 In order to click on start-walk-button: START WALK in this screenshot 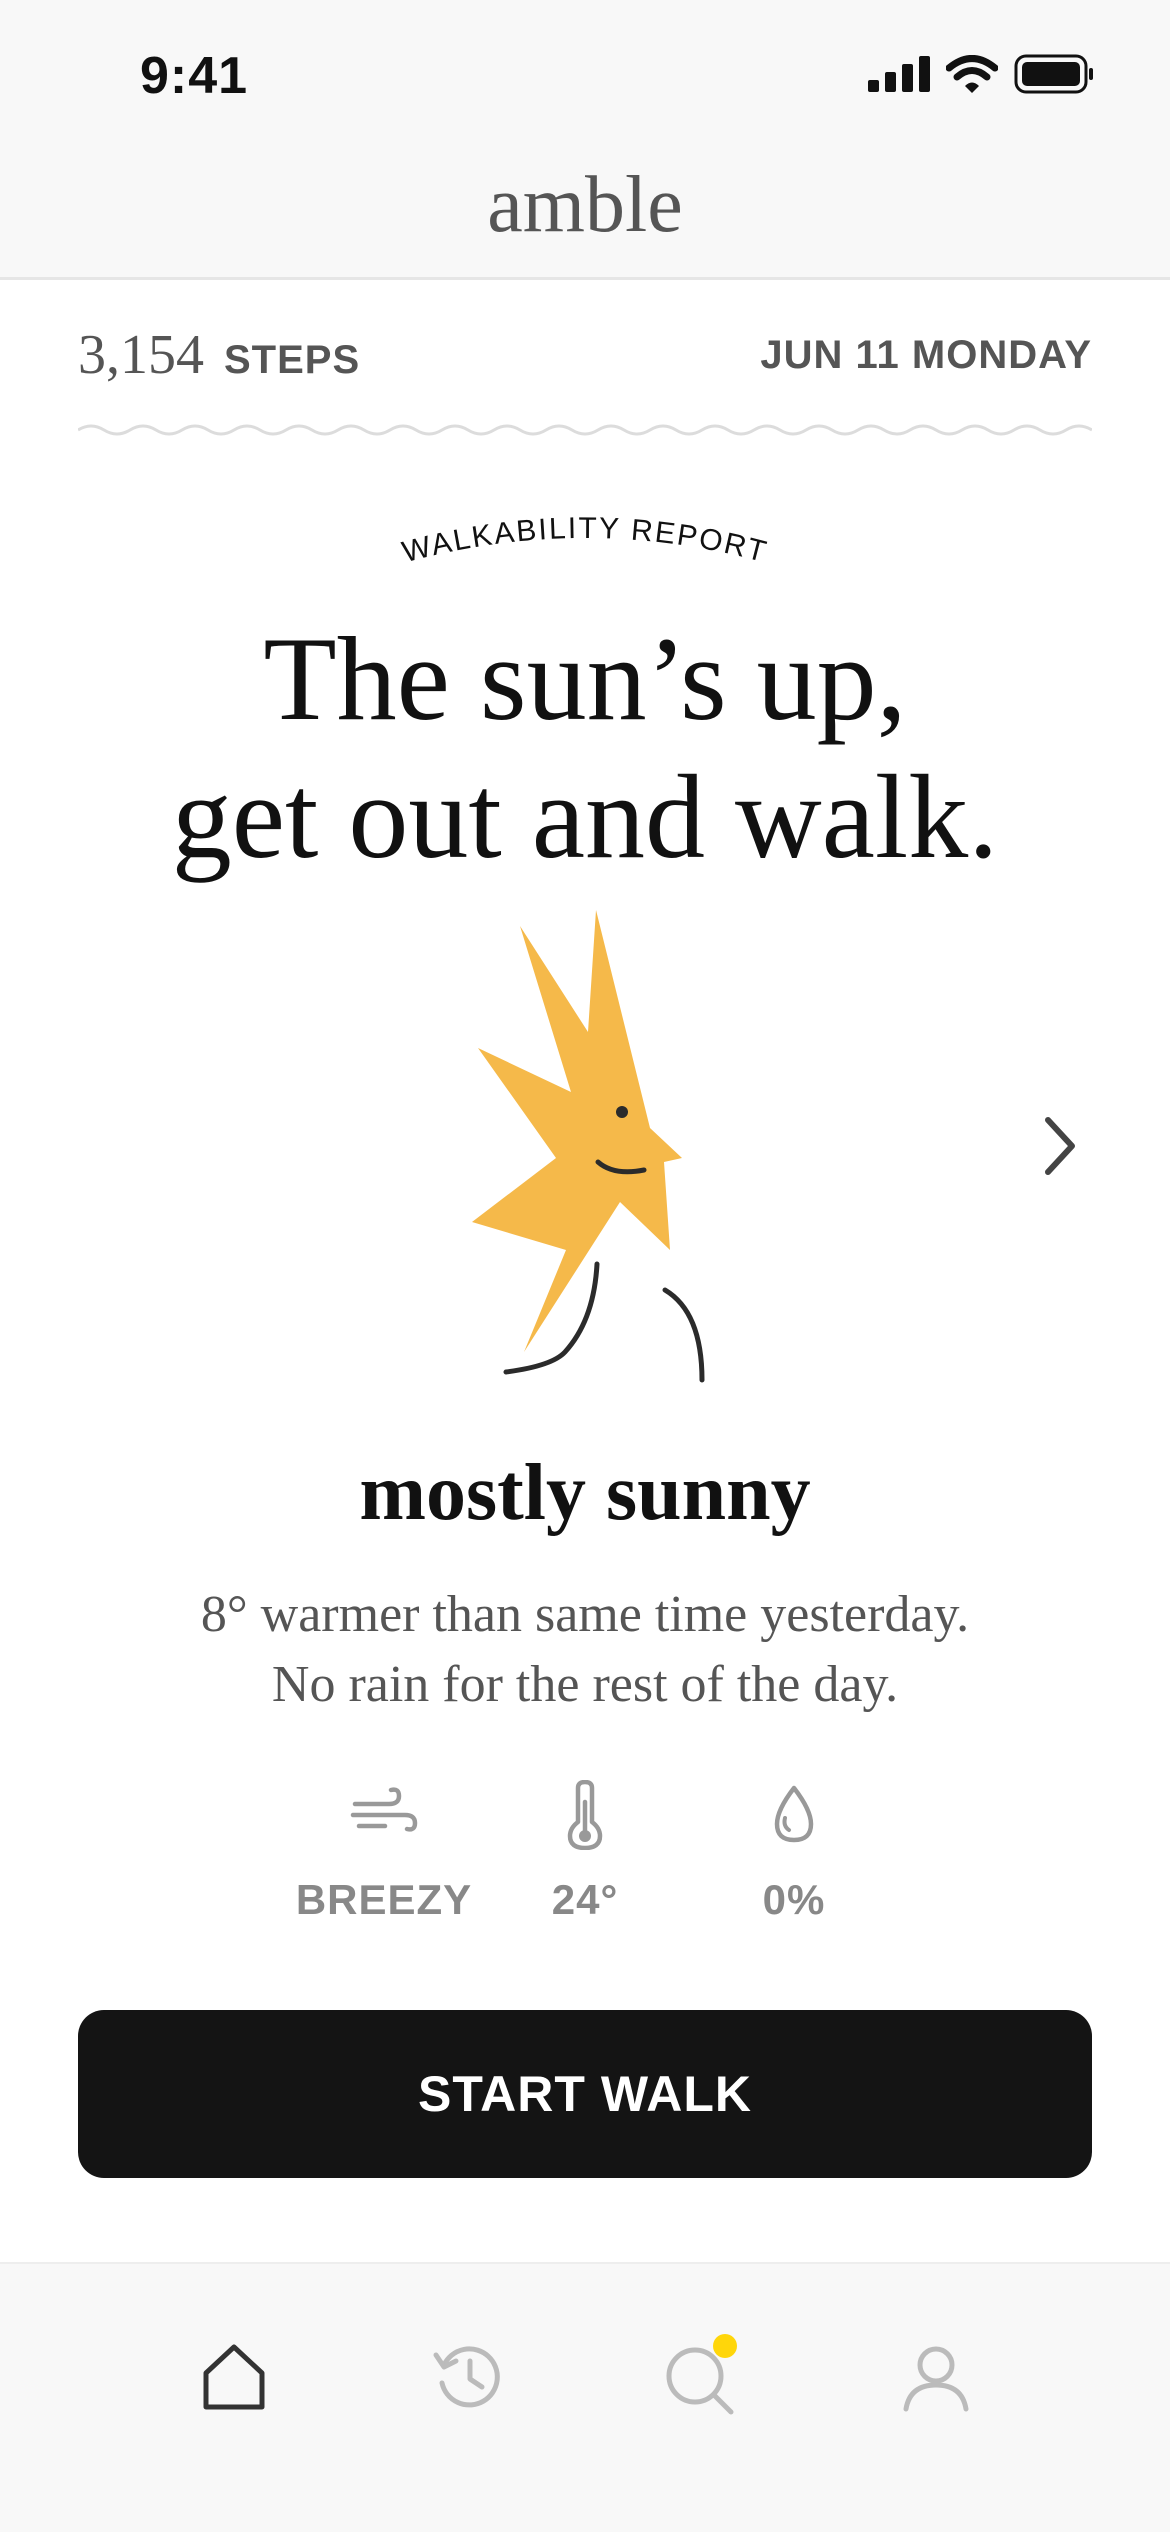, I will do `click(585, 2094)`.